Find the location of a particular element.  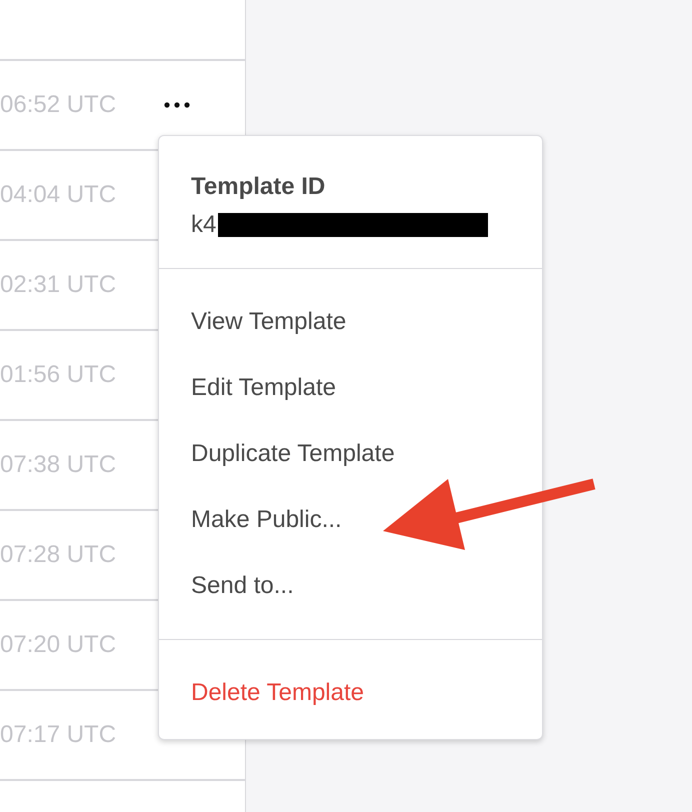

timestamp: 04:04 UTC is located at coordinates (58, 195).